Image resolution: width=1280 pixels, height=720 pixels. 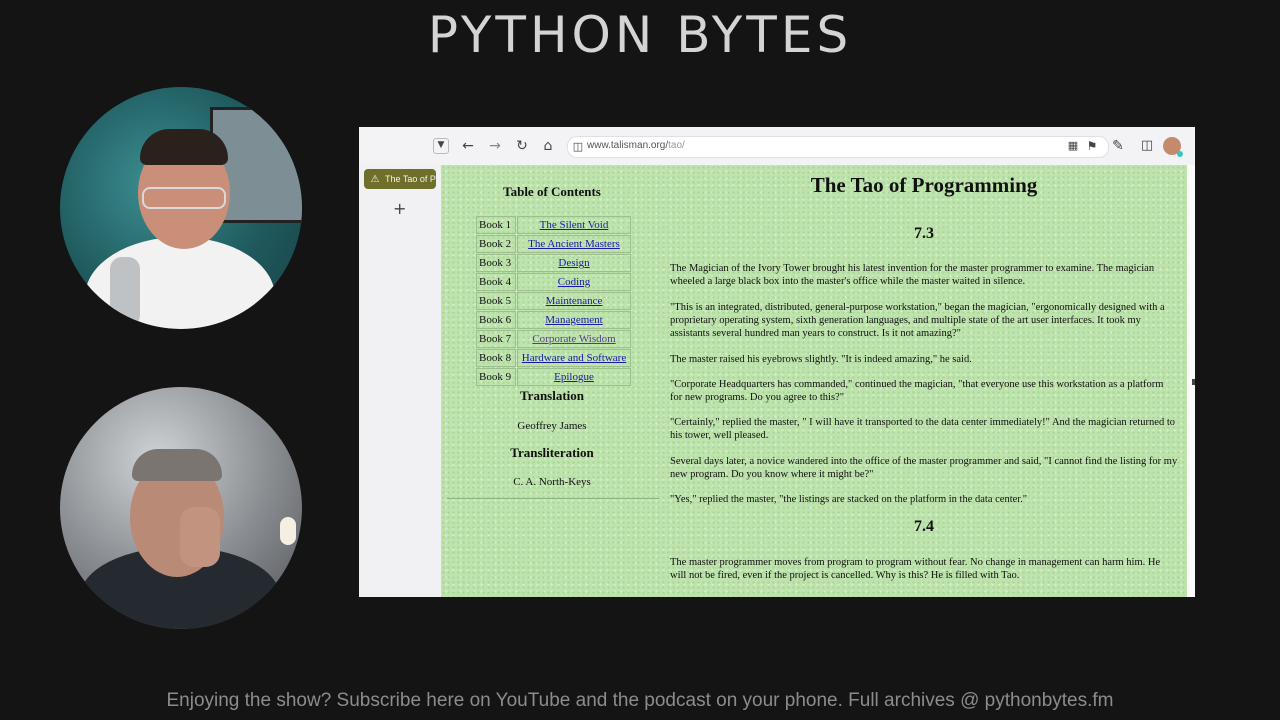 What do you see at coordinates (184, 147) in the screenshot?
I see `host-1-hair` at bounding box center [184, 147].